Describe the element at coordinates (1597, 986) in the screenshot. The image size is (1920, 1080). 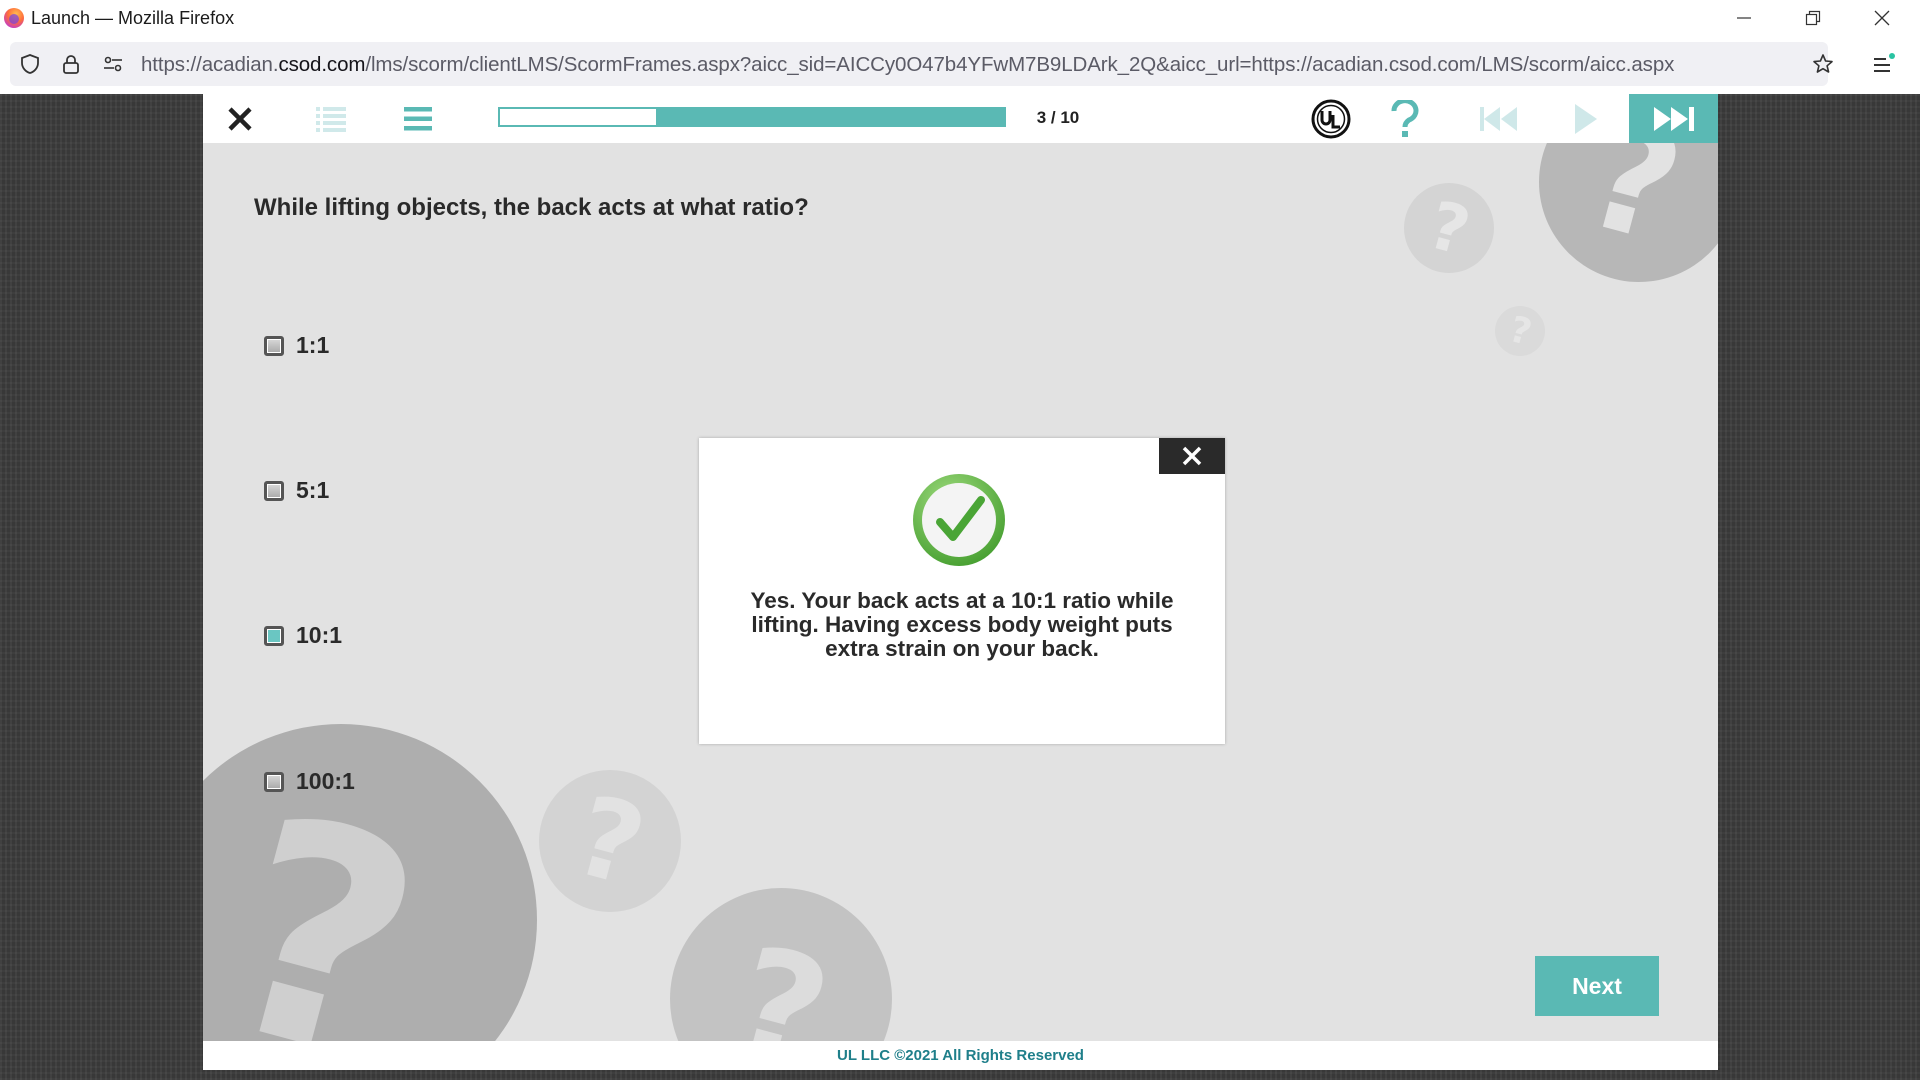
I see `next-button: Next` at that location.